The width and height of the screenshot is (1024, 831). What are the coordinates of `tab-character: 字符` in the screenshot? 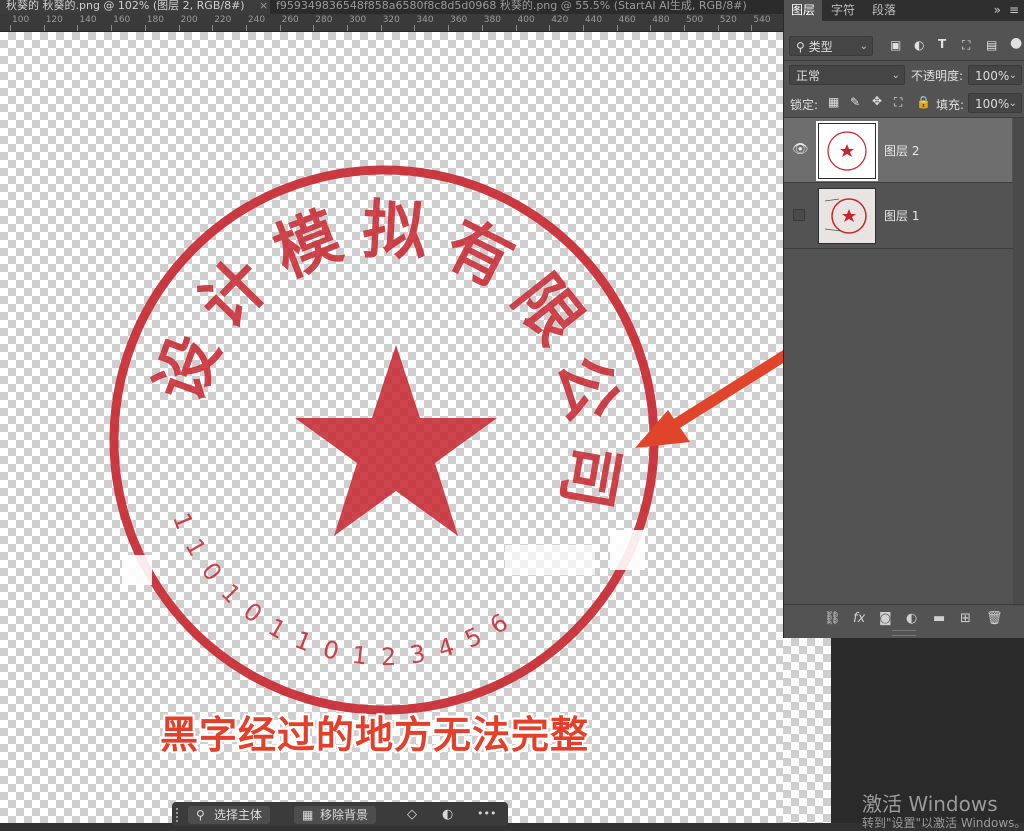 It's located at (843, 10).